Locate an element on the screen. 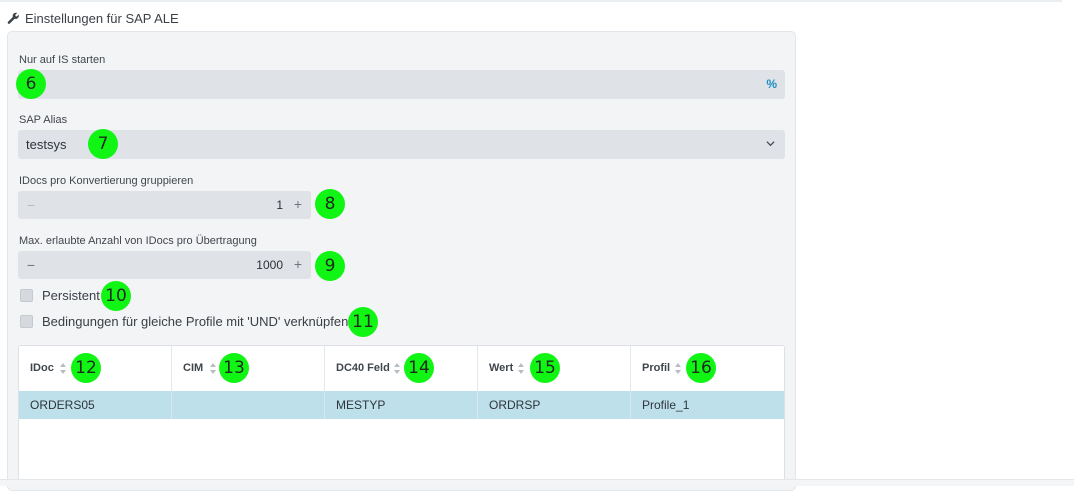  column-header-dc40-feld: DC40 Feld is located at coordinates (401, 368).